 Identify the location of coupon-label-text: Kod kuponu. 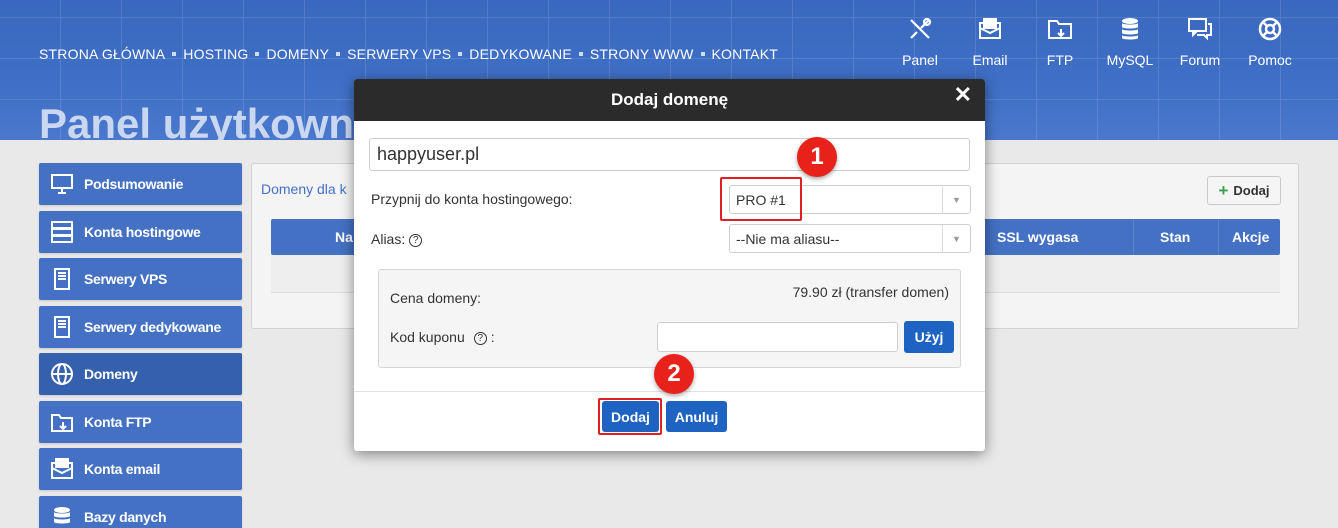
(427, 337).